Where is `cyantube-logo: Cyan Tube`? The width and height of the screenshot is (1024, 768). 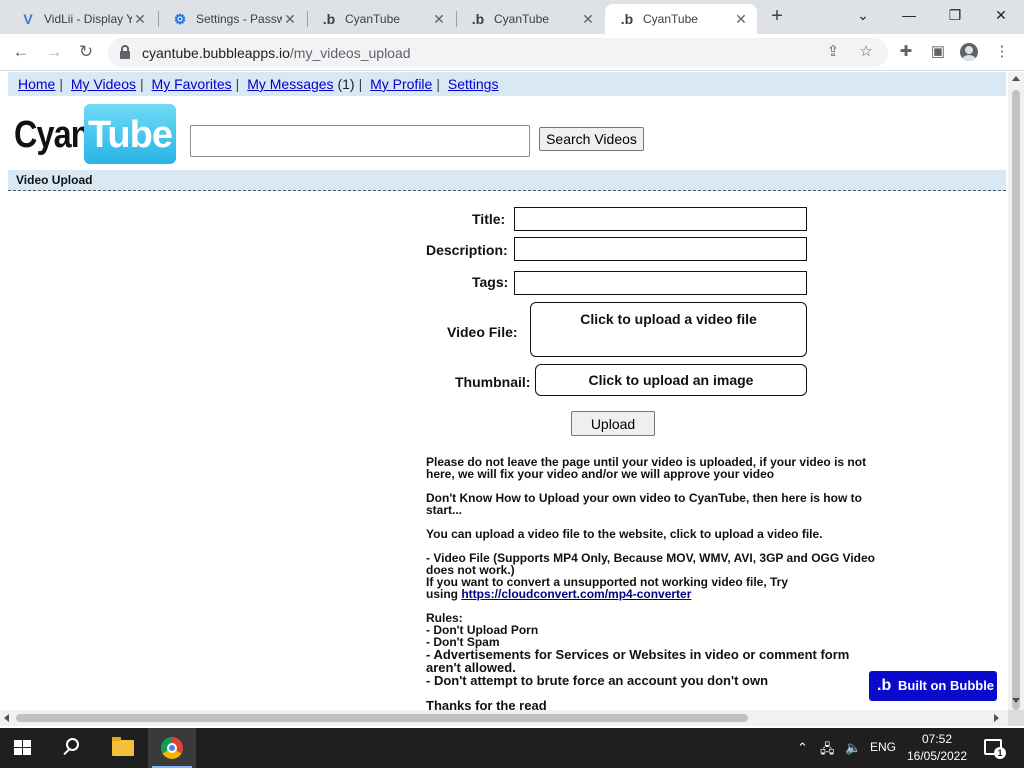 cyantube-logo: Cyan Tube is located at coordinates (95, 134).